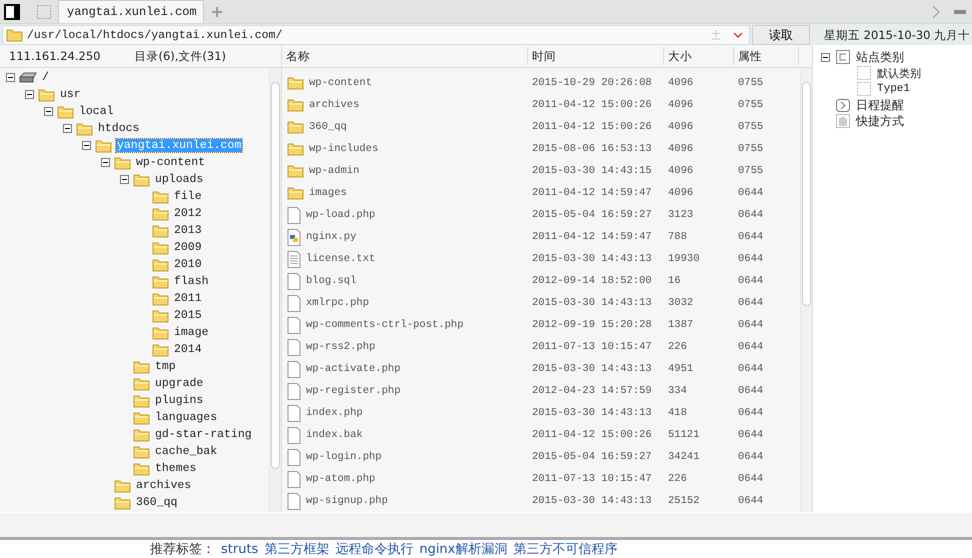 The height and width of the screenshot is (558, 972). I want to click on tree-item: 默认类别, so click(899, 73).